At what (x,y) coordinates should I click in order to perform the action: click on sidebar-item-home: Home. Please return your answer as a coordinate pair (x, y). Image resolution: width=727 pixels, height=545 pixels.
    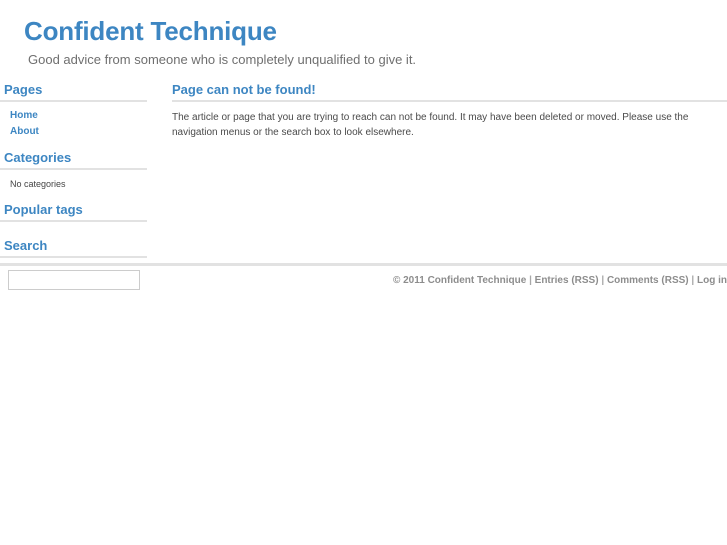
    Looking at the image, I should click on (73, 116).